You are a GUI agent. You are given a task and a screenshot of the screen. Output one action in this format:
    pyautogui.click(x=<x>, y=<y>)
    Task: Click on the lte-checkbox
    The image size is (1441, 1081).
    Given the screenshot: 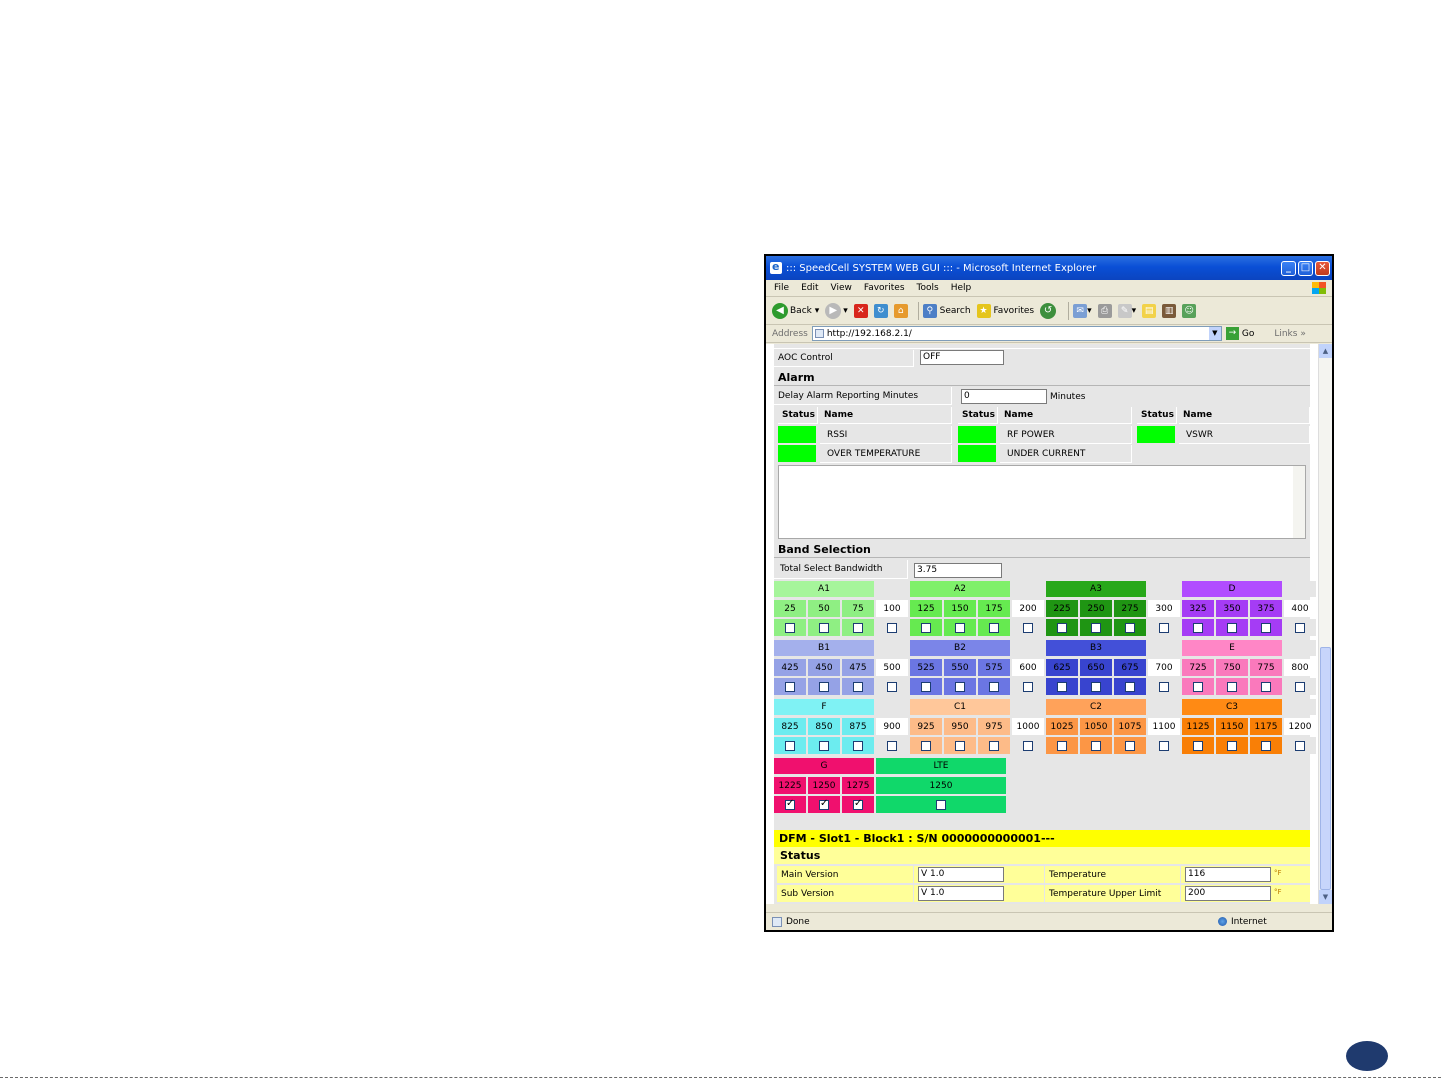 What is the action you would take?
    pyautogui.click(x=941, y=804)
    